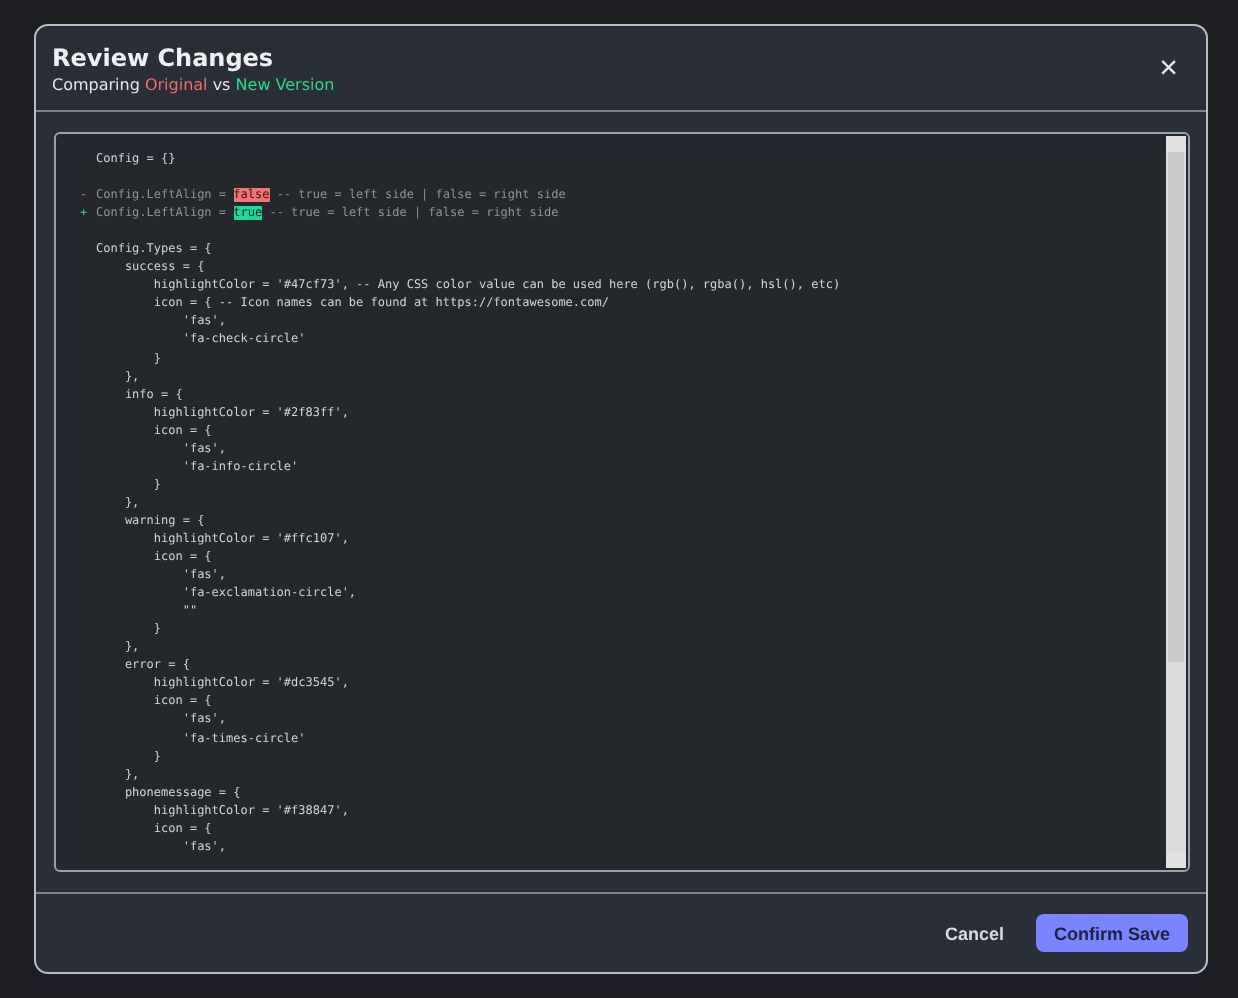 This screenshot has width=1238, height=998. What do you see at coordinates (1168, 69) in the screenshot?
I see `close-button: ×` at bounding box center [1168, 69].